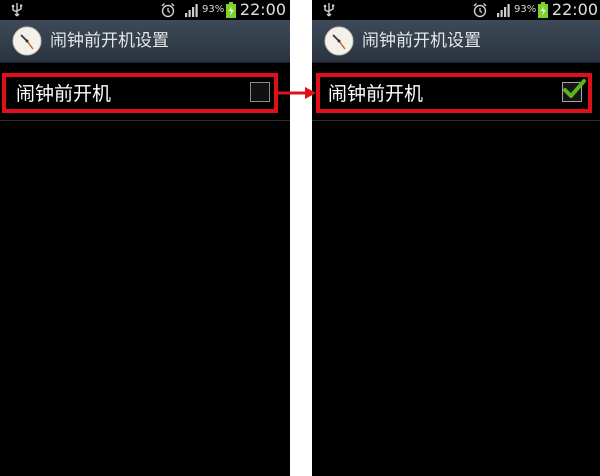  What do you see at coordinates (140, 93) in the screenshot?
I see `highlight-box-before` at bounding box center [140, 93].